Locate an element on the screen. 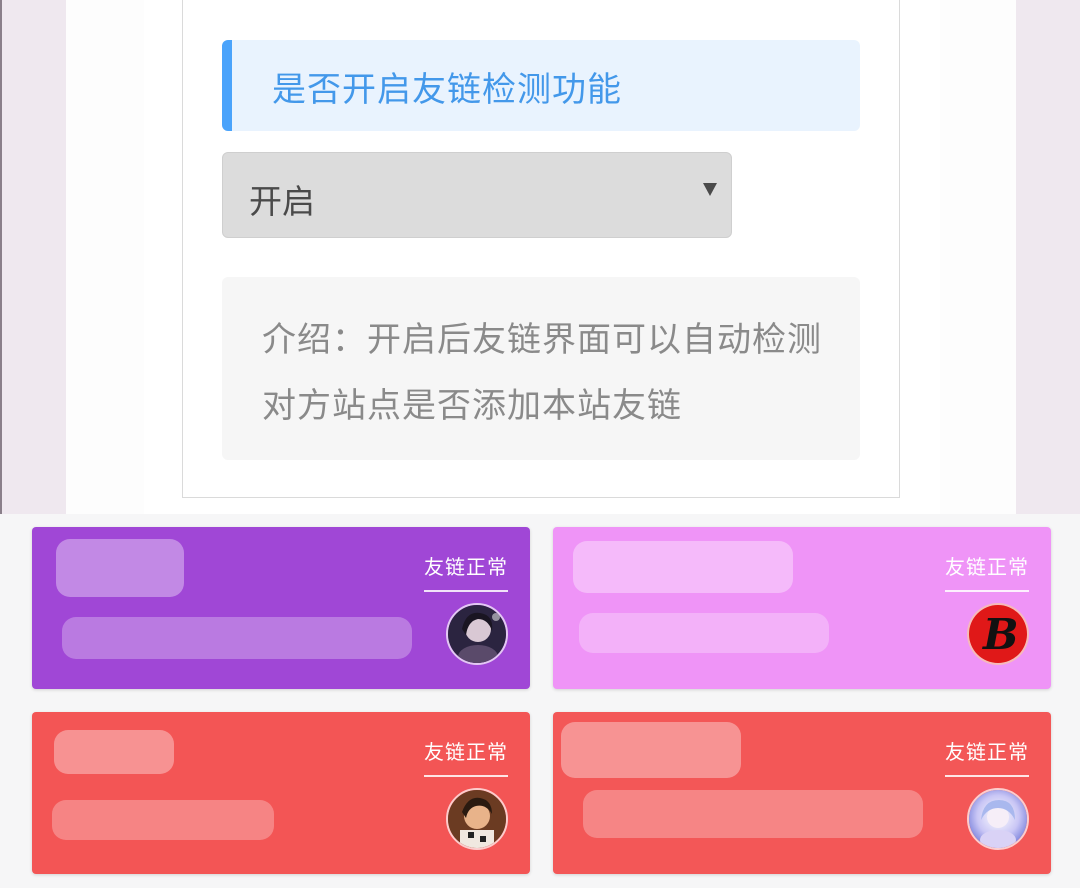  setting-title-bar: 是否开启友链检测功能 is located at coordinates (541, 85).